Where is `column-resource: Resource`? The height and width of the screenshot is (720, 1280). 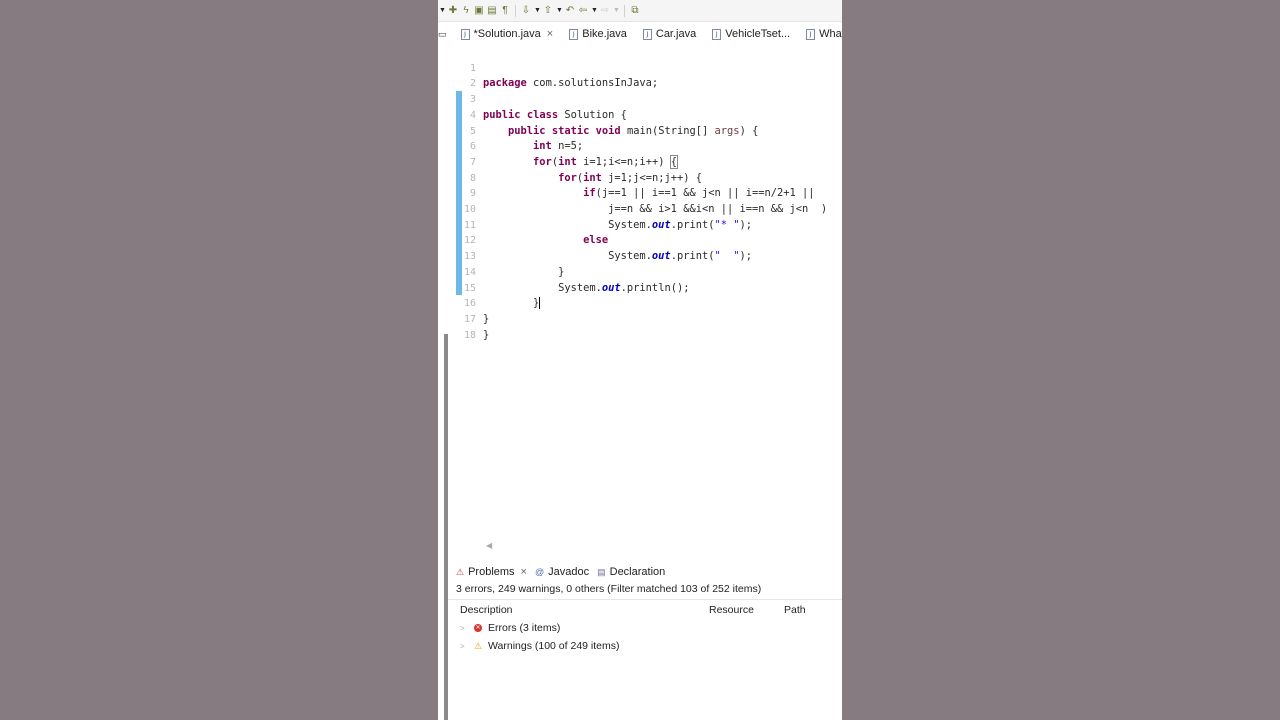
column-resource: Resource is located at coordinates (731, 610).